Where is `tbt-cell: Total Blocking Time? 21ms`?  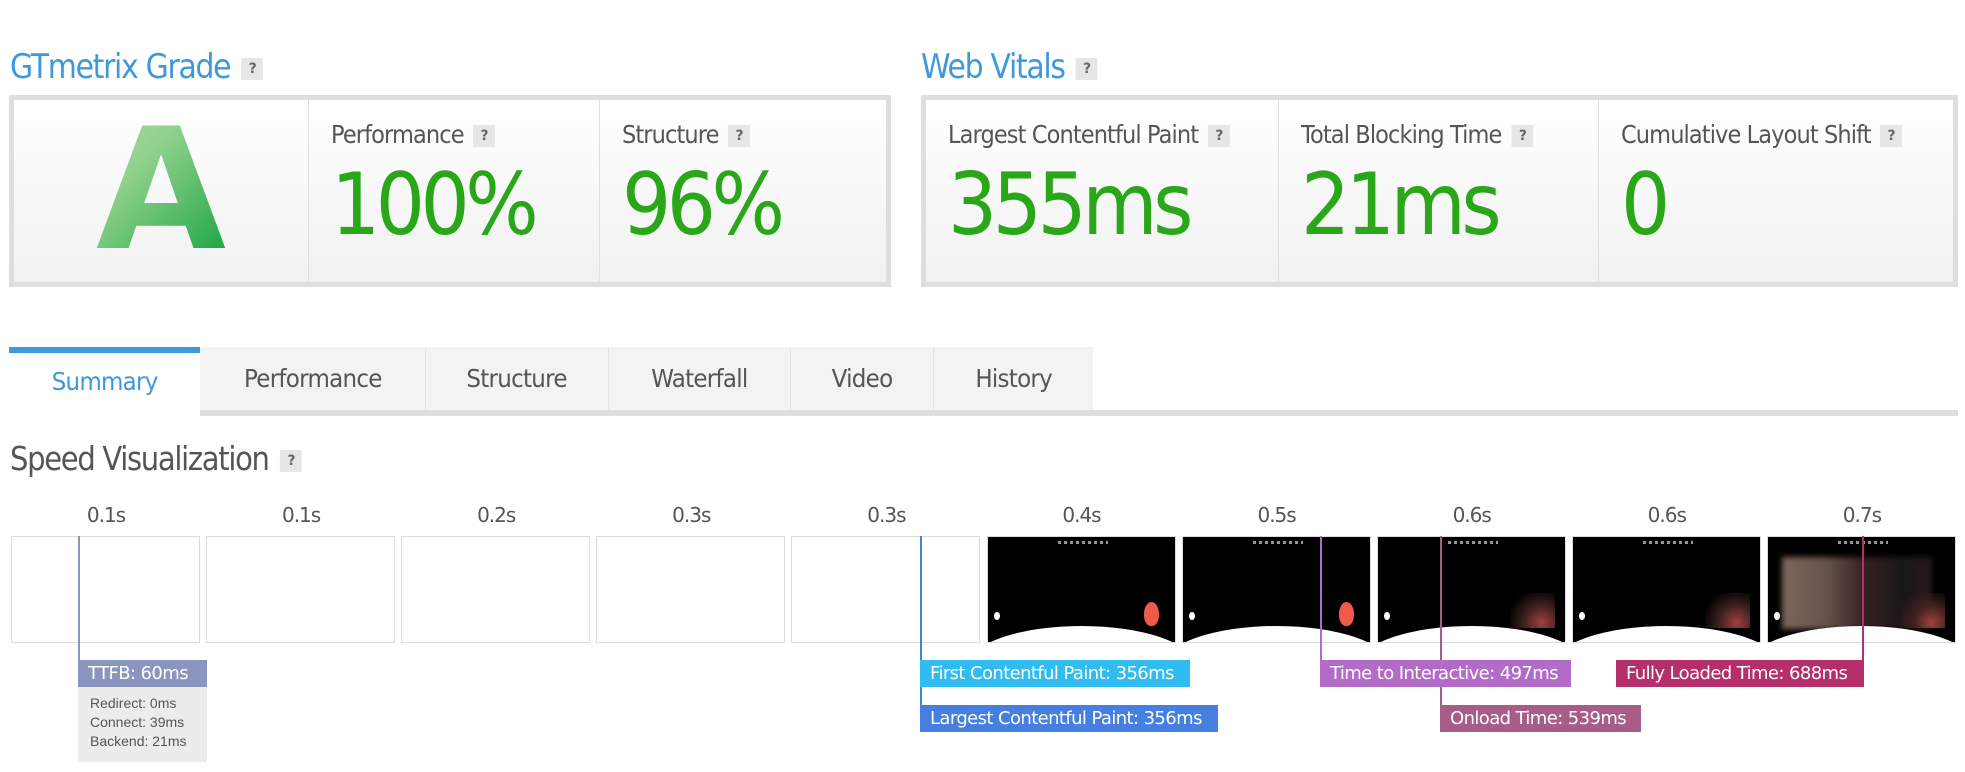
tbt-cell: Total Blocking Time? 21ms is located at coordinates (1439, 191).